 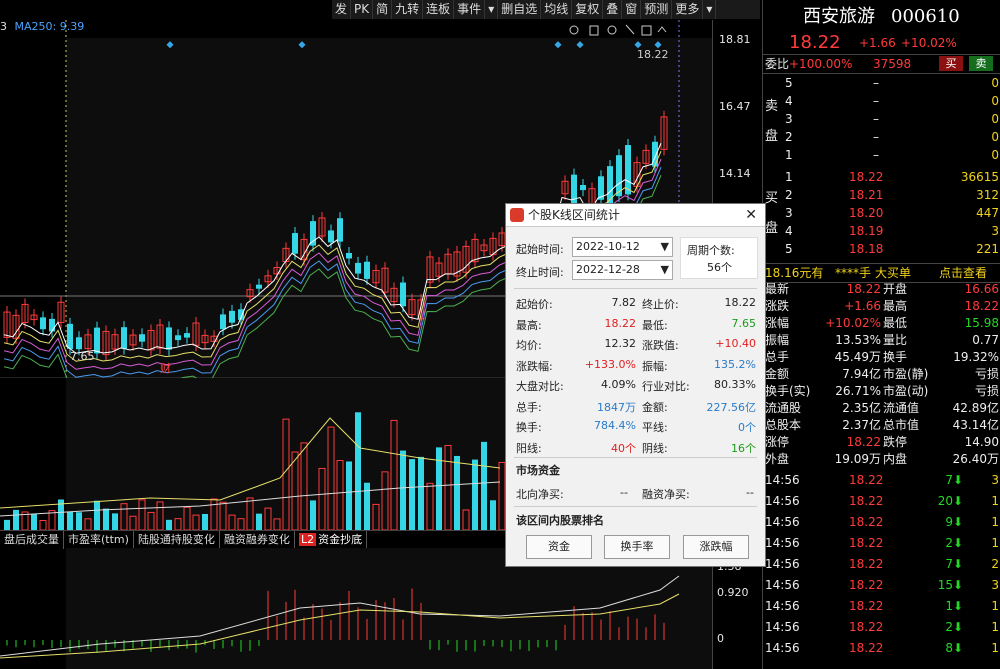 I want to click on stat-value: 亏损, so click(x=986, y=391).